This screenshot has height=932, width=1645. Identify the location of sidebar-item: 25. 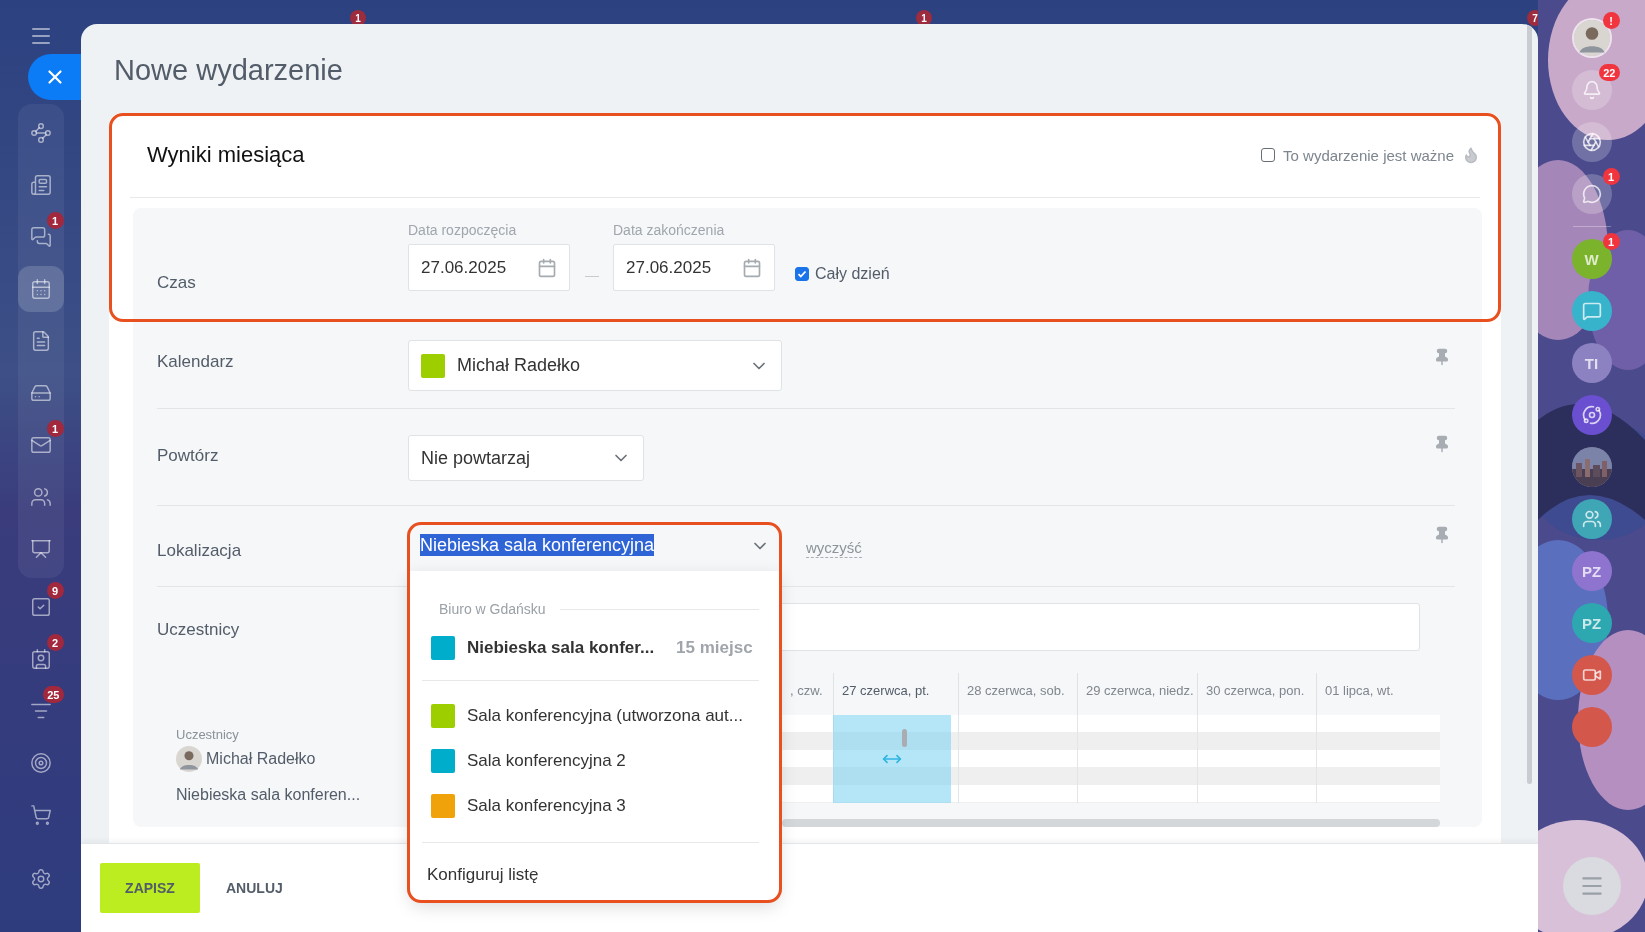
(40, 711).